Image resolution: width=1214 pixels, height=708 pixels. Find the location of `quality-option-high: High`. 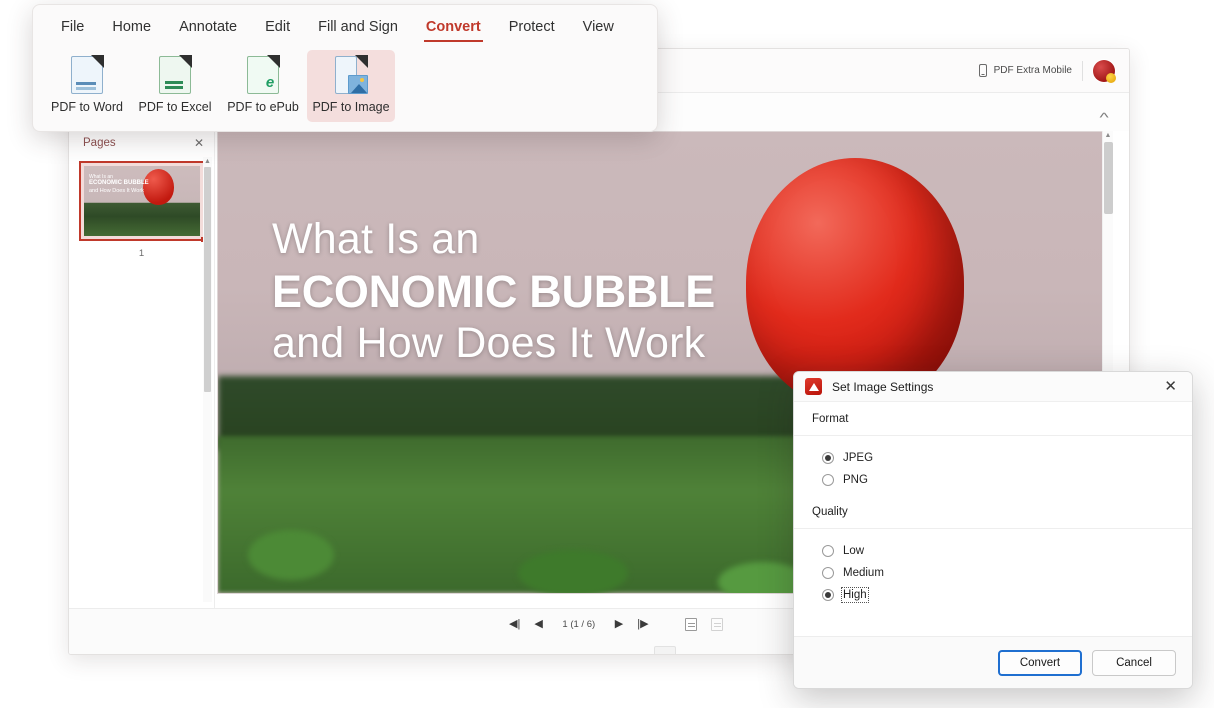

quality-option-high: High is located at coordinates (845, 595).